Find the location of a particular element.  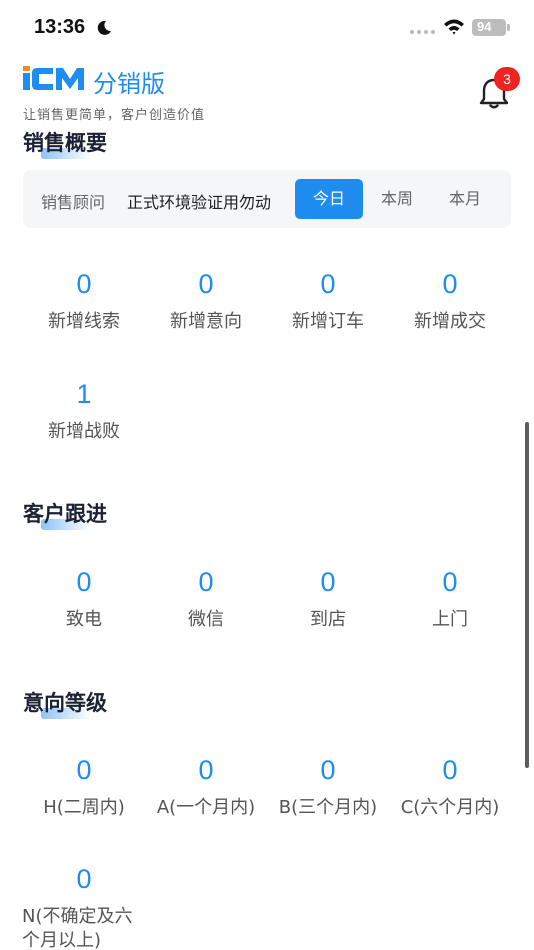

battery-cap is located at coordinates (508, 27).